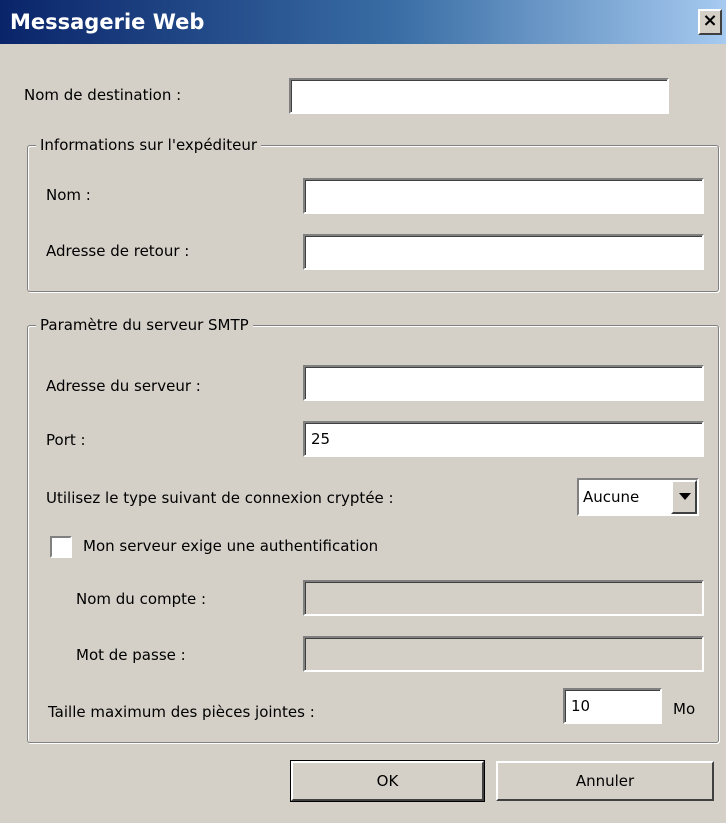  Describe the element at coordinates (479, 96) in the screenshot. I see `destination-input` at that location.